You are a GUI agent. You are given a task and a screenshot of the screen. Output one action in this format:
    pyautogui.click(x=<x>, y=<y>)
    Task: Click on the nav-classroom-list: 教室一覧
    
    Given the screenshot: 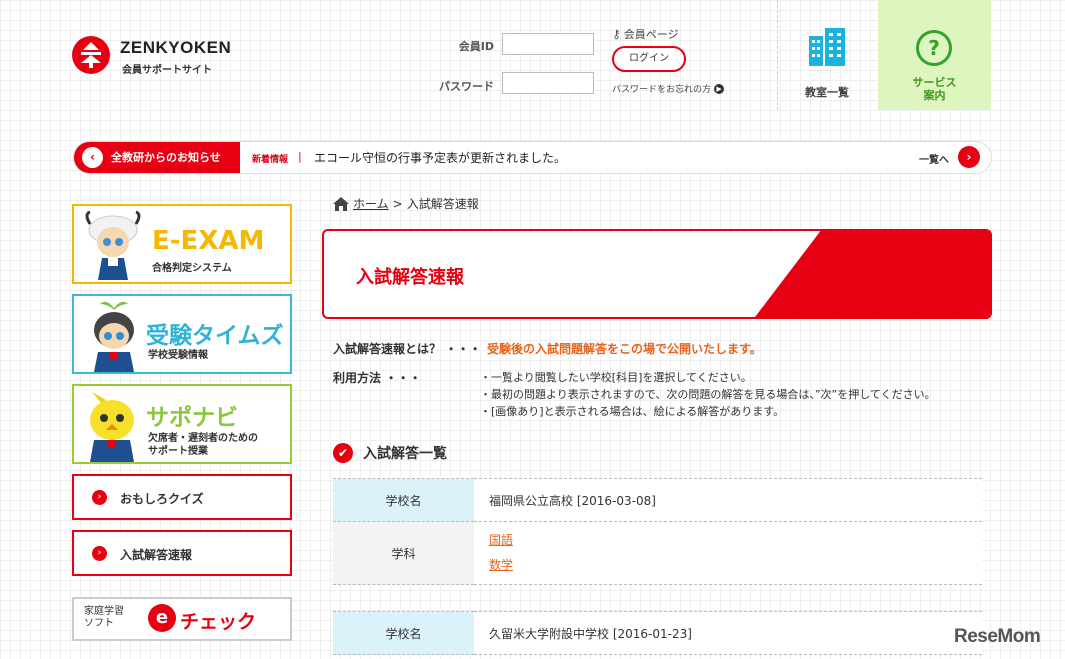 What is the action you would take?
    pyautogui.click(x=827, y=55)
    